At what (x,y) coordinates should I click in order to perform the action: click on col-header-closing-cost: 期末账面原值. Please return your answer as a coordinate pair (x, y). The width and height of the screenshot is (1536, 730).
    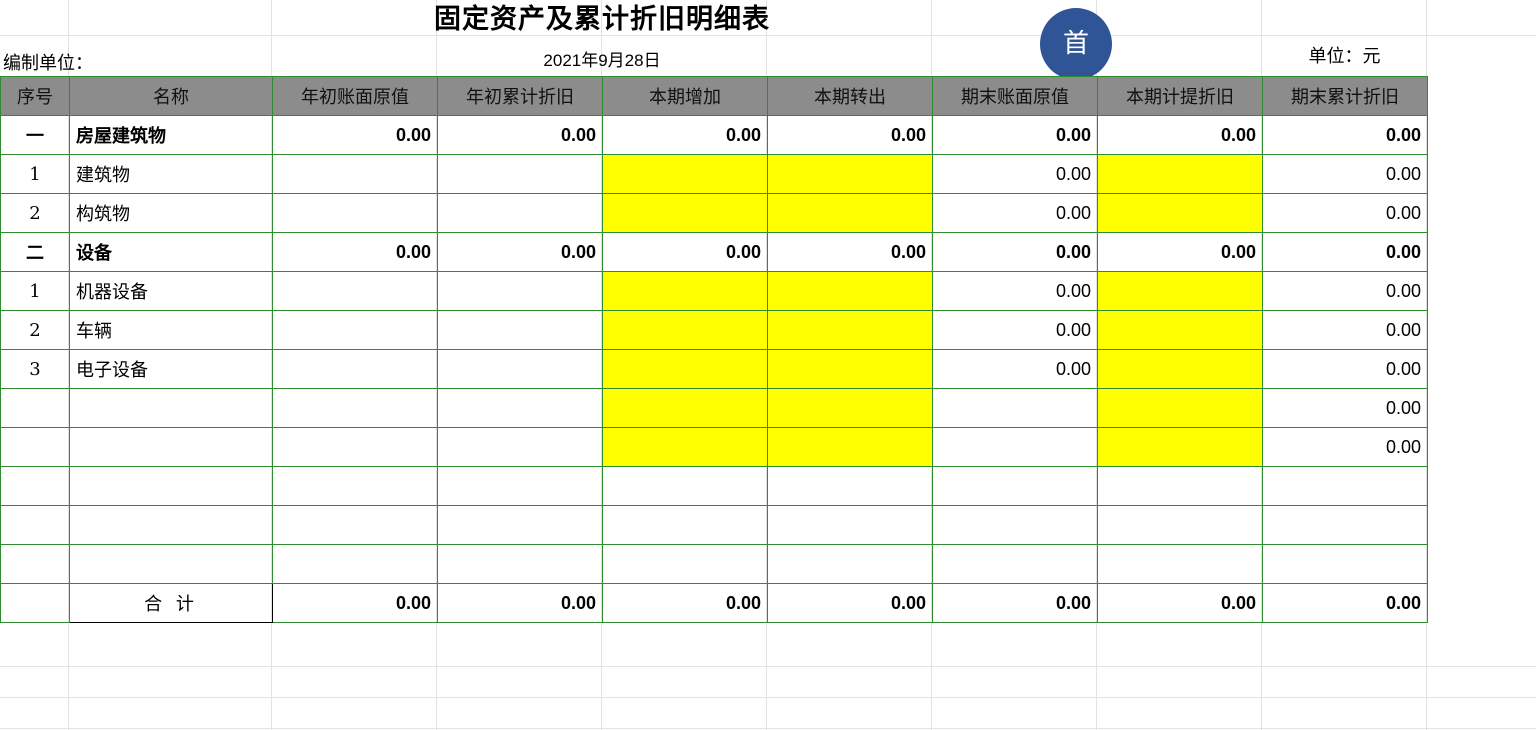
    Looking at the image, I should click on (1015, 96).